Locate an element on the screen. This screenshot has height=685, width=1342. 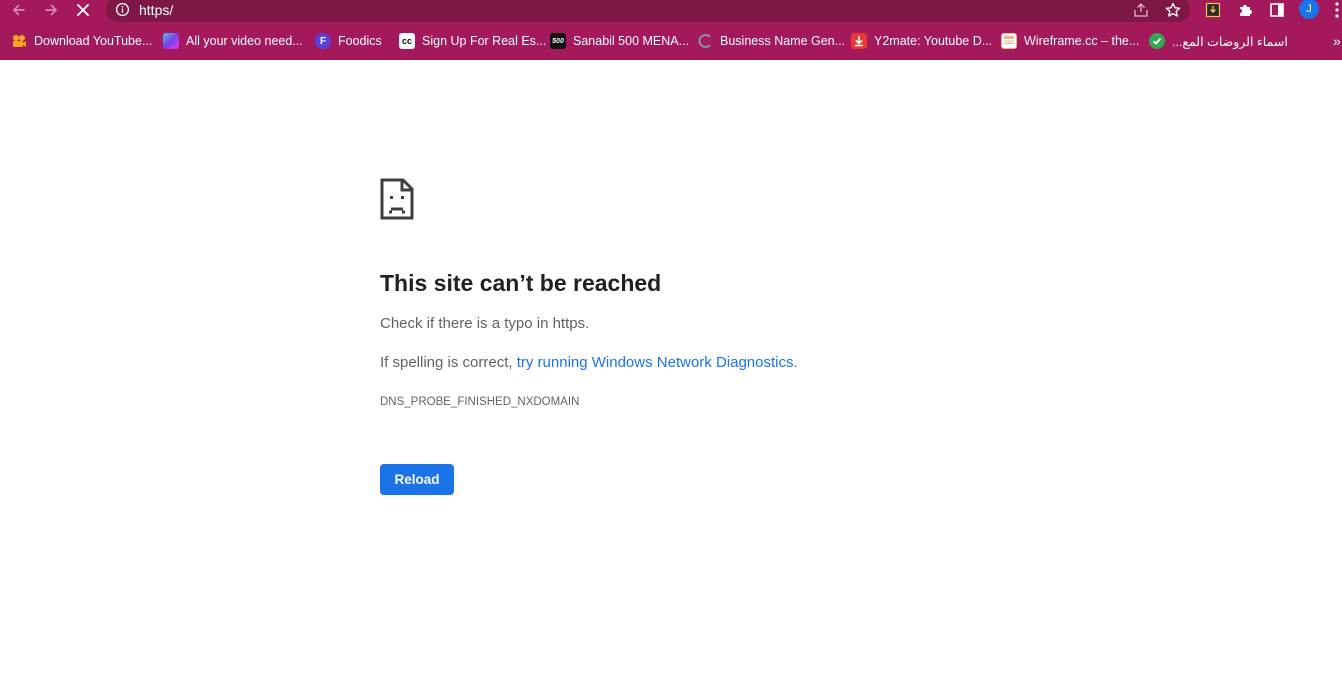
side-panel-icon is located at coordinates (1277, 10).